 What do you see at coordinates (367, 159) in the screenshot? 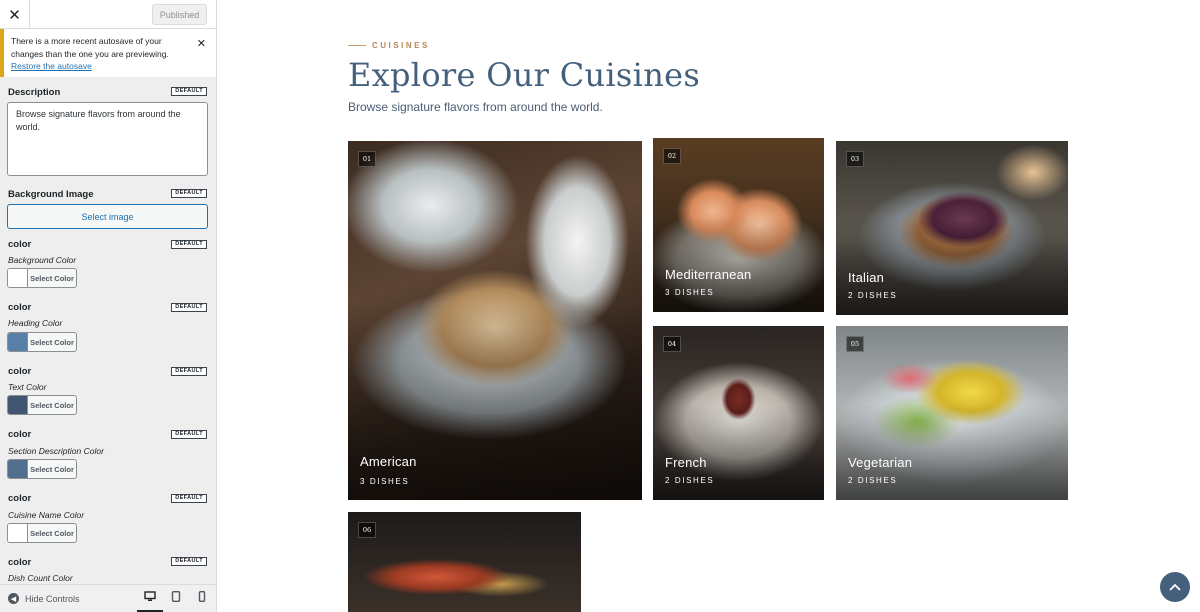
I see `card-number: 01` at bounding box center [367, 159].